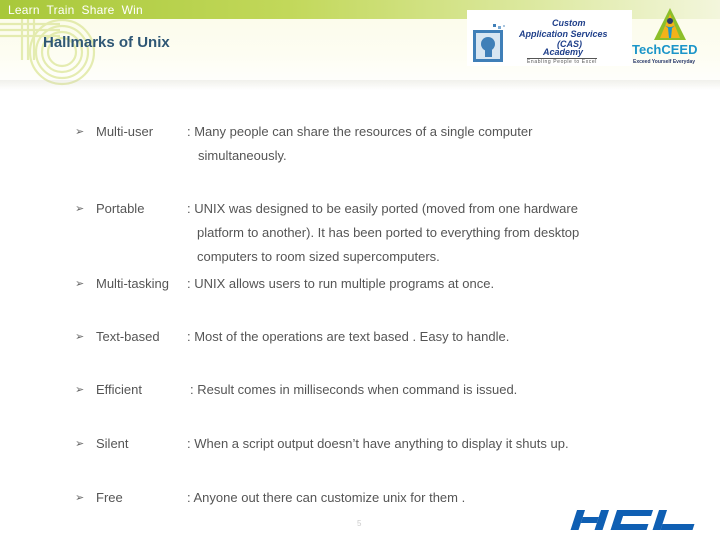 This screenshot has height=540, width=720. What do you see at coordinates (489, 43) in the screenshot?
I see `book-head-icon` at bounding box center [489, 43].